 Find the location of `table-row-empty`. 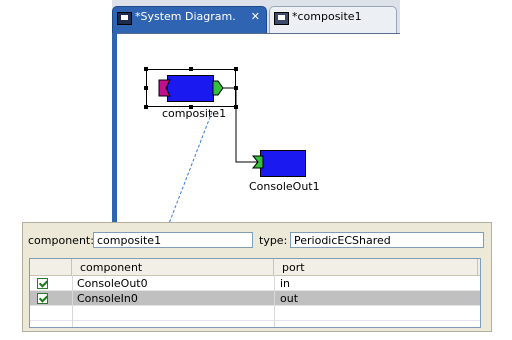

table-row-empty is located at coordinates (255, 313).